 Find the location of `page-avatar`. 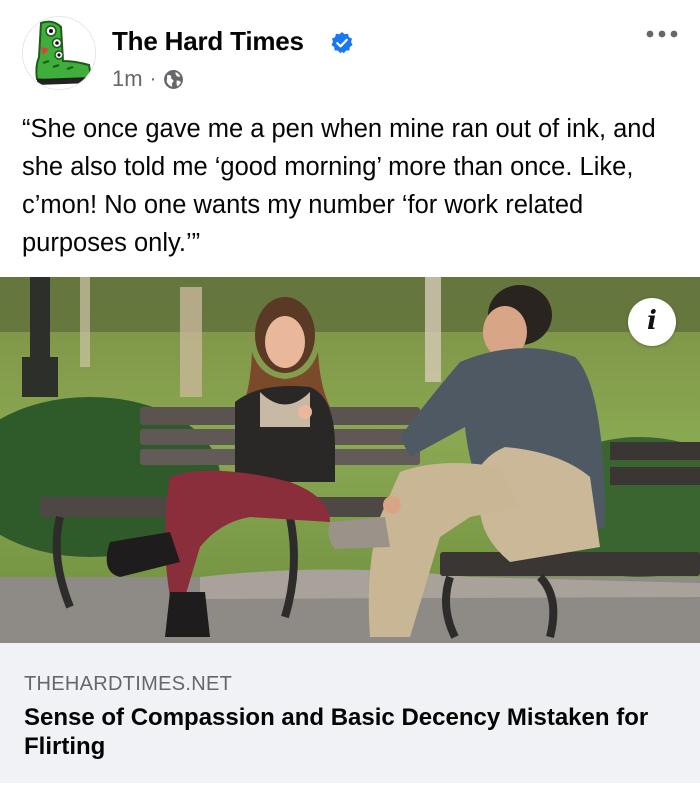

page-avatar is located at coordinates (59, 53).